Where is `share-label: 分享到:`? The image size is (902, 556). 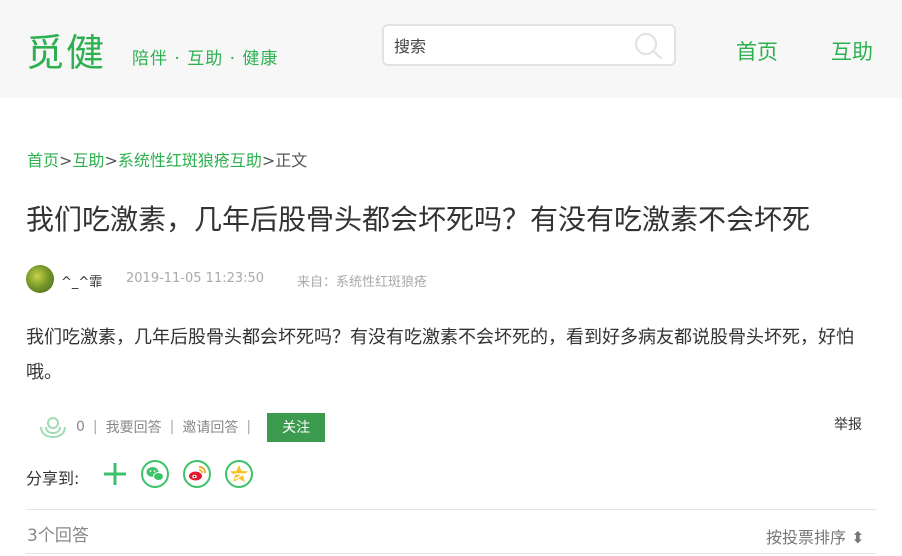 share-label: 分享到: is located at coordinates (53, 478).